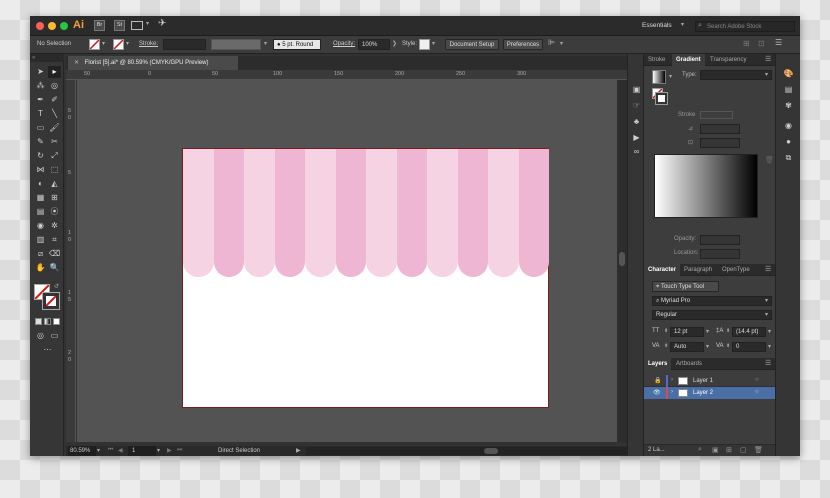  Describe the element at coordinates (142, 451) in the screenshot. I see `artboard-number-field: 1` at that location.